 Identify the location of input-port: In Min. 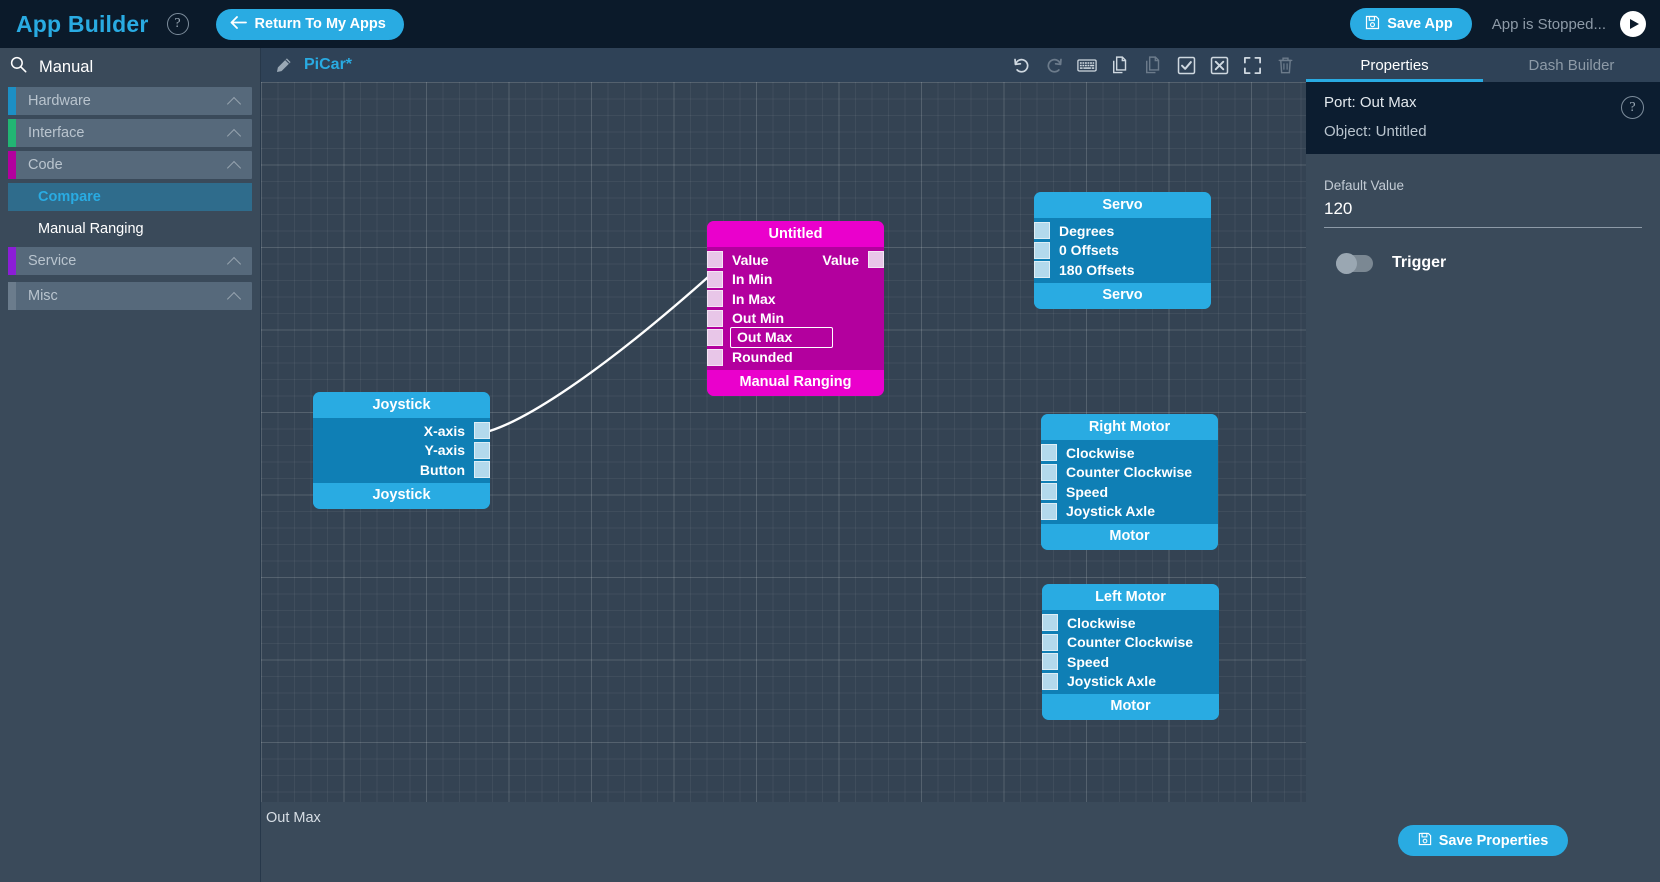
(739, 279).